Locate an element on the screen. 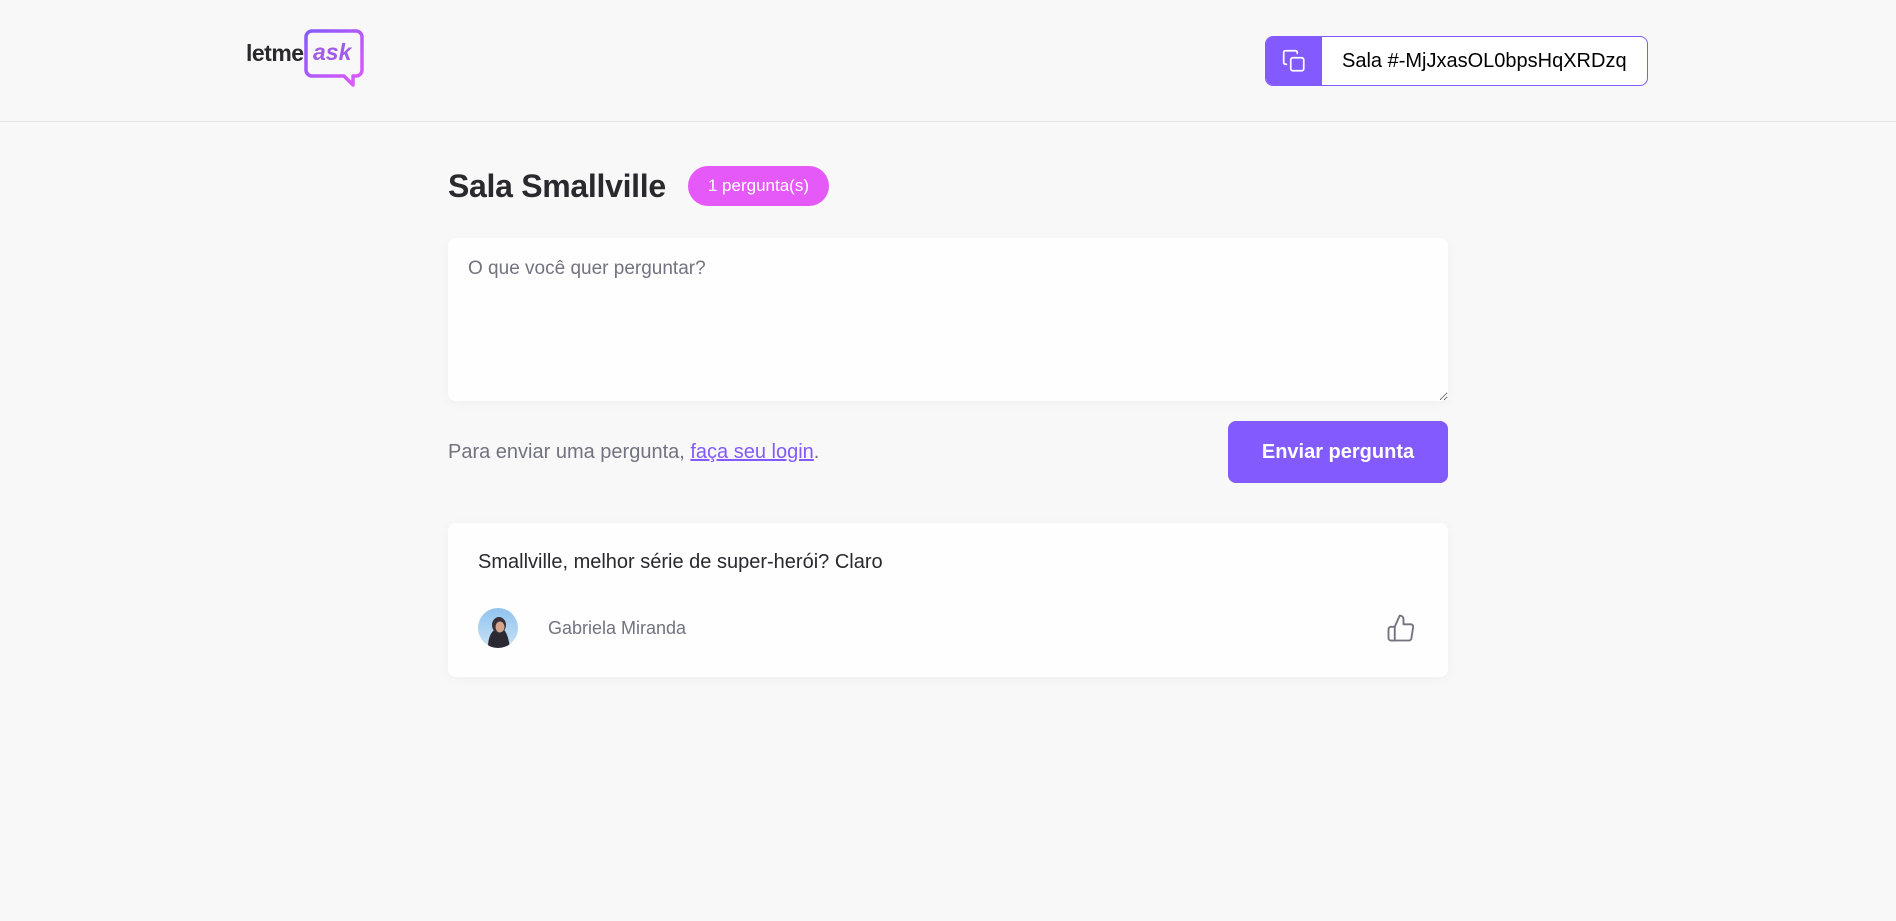  copy-room-code-button: Sala #-MjJxasOL0bpsHqXRDzq is located at coordinates (1456, 61).